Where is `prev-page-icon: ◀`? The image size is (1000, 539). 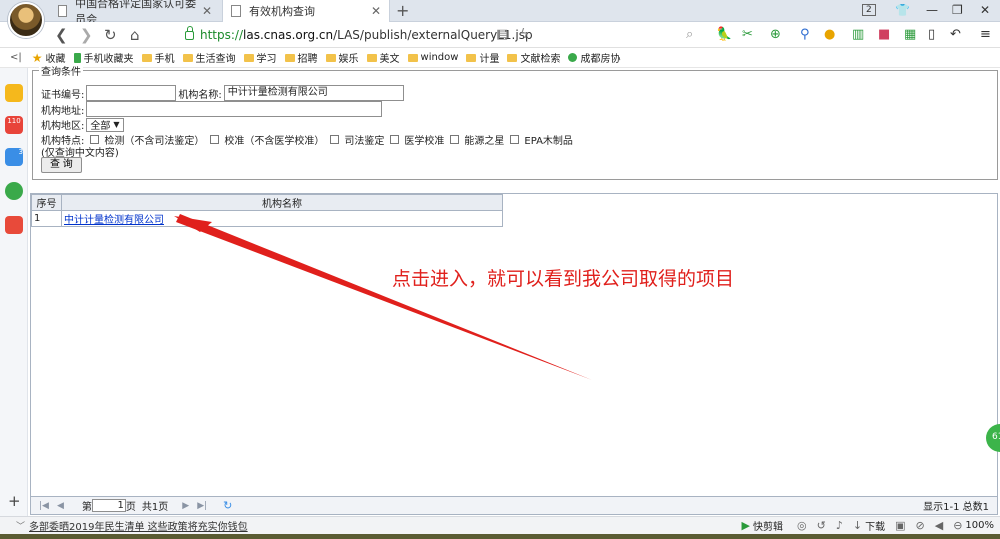
prev-page-icon: ◀ is located at coordinates (60, 506).